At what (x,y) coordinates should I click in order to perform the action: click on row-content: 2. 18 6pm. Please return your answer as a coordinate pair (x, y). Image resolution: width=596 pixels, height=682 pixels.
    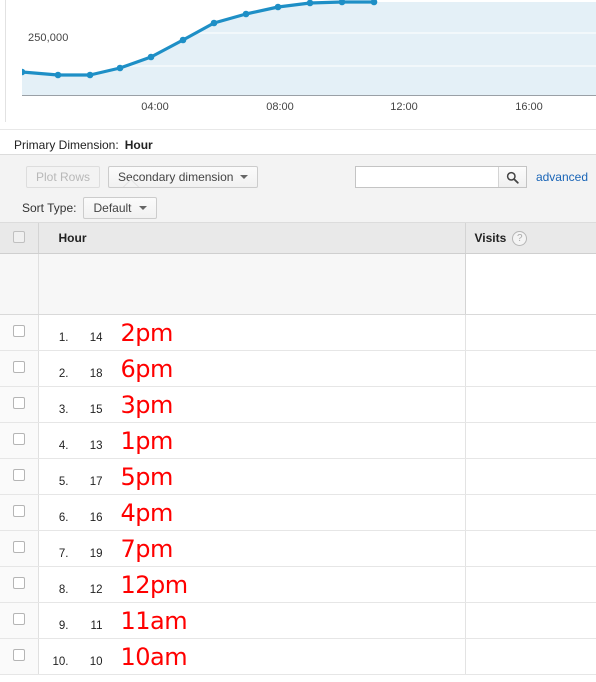
    Looking at the image, I should click on (252, 369).